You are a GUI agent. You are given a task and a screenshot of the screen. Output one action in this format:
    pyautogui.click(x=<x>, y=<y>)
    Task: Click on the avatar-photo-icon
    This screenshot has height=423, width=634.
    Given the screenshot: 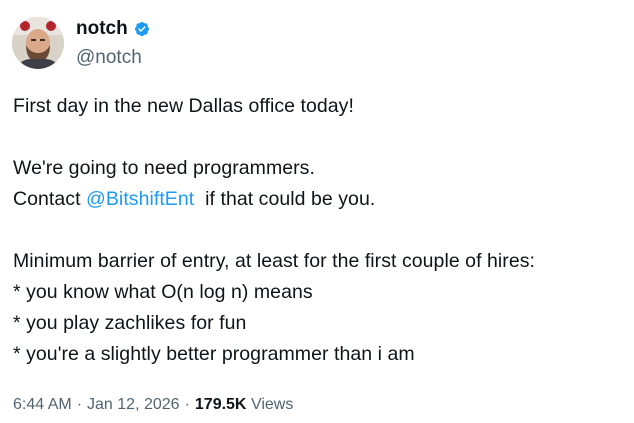 What is the action you would take?
    pyautogui.click(x=38, y=43)
    